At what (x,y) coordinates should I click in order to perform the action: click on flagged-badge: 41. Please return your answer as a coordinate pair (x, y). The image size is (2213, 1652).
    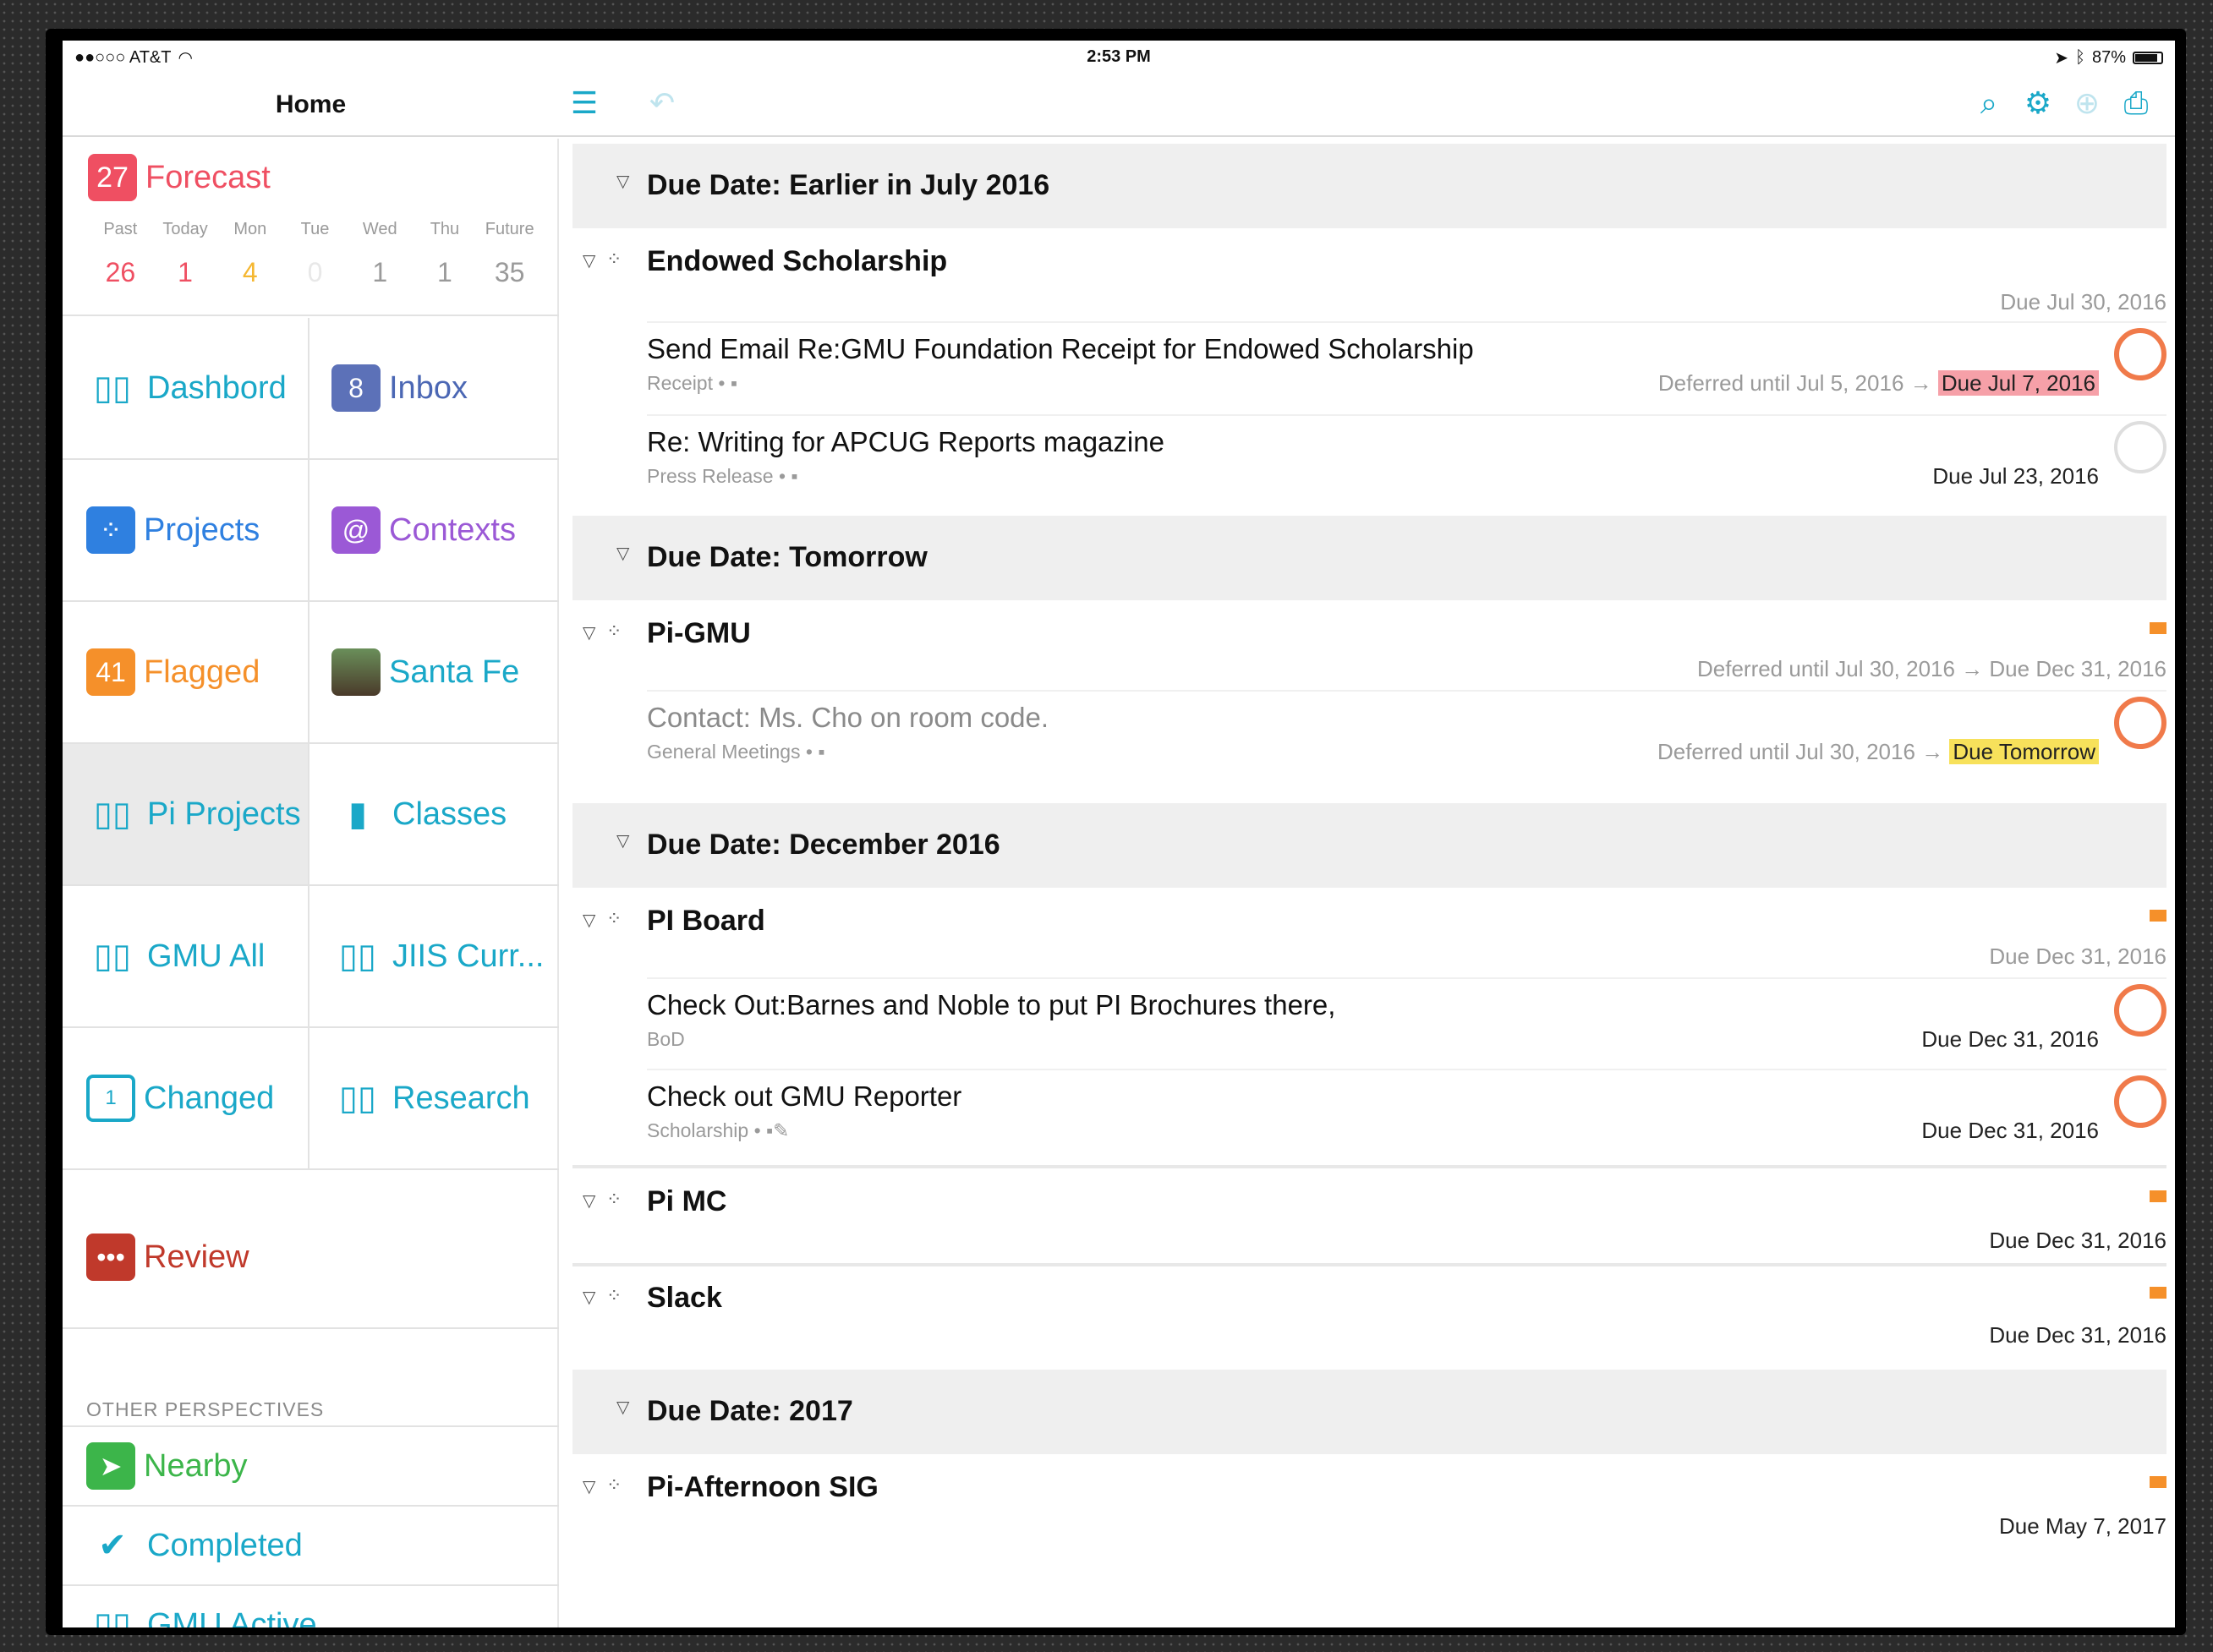
    Looking at the image, I should click on (110, 672).